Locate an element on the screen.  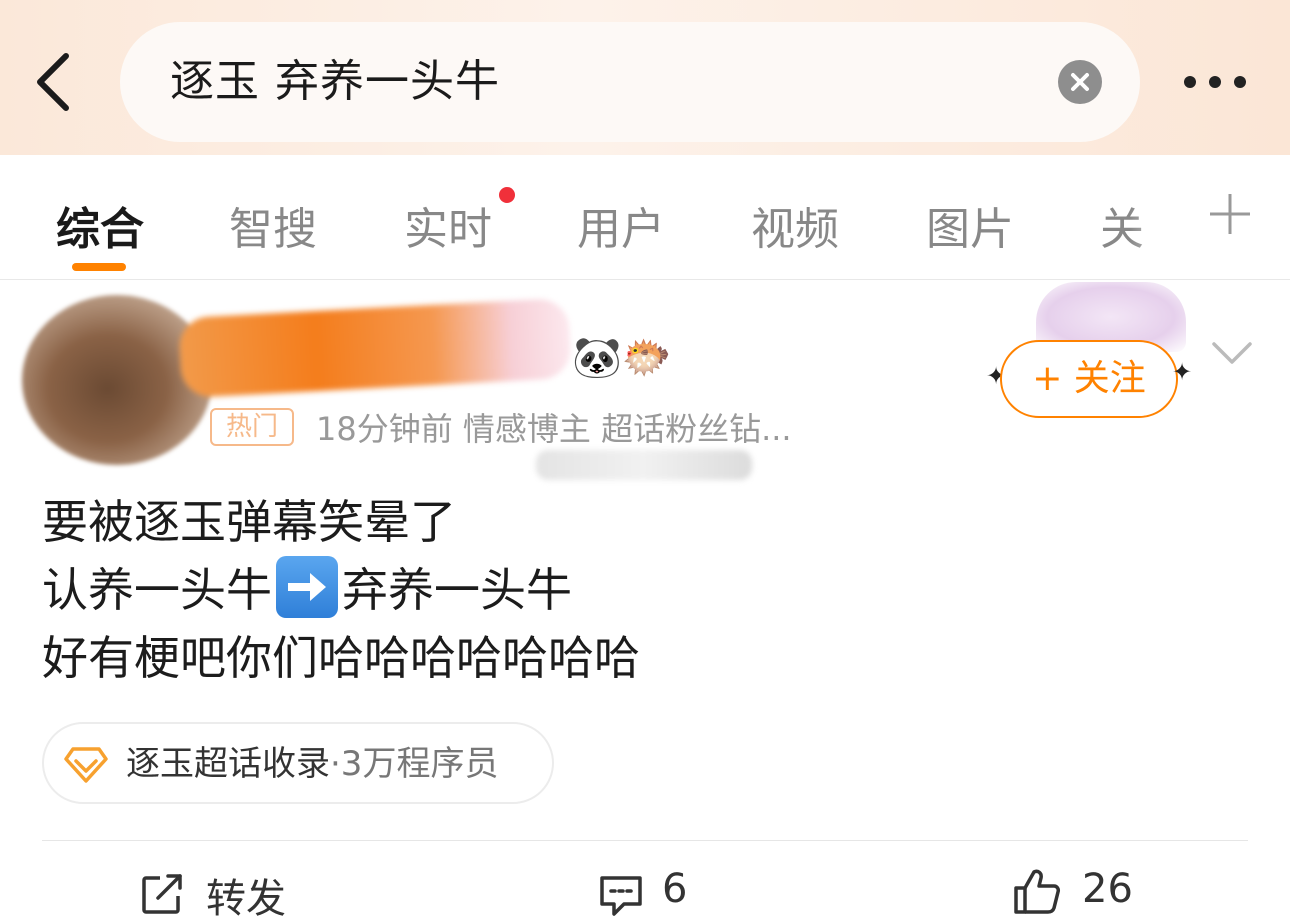
hot-tag: 热门 is located at coordinates (252, 427).